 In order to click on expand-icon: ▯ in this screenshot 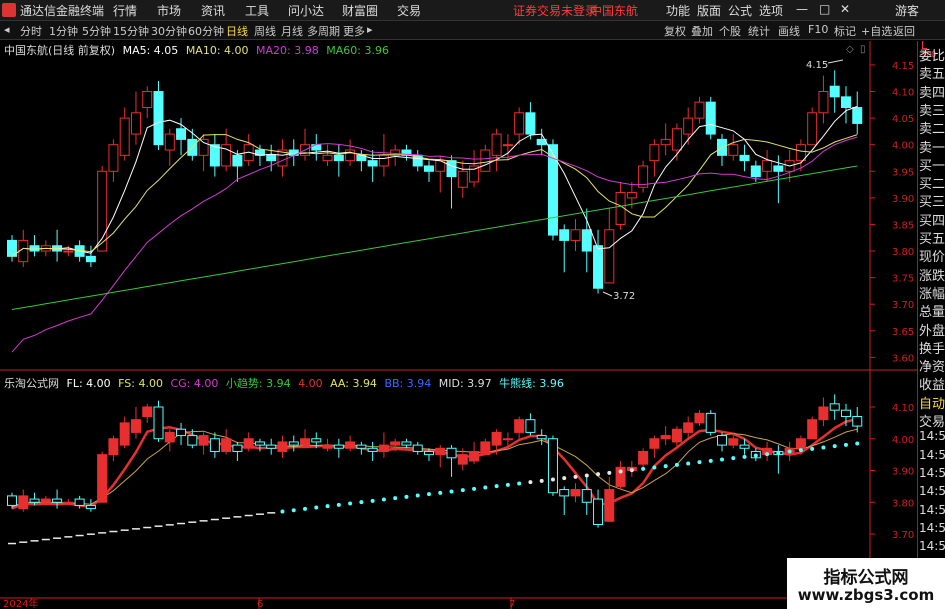, I will do `click(863, 49)`.